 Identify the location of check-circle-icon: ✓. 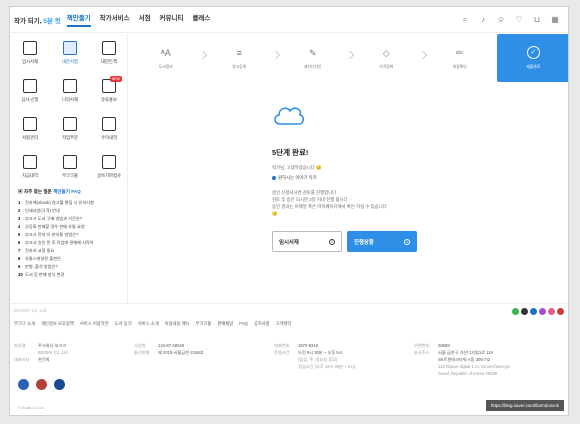
(533, 52).